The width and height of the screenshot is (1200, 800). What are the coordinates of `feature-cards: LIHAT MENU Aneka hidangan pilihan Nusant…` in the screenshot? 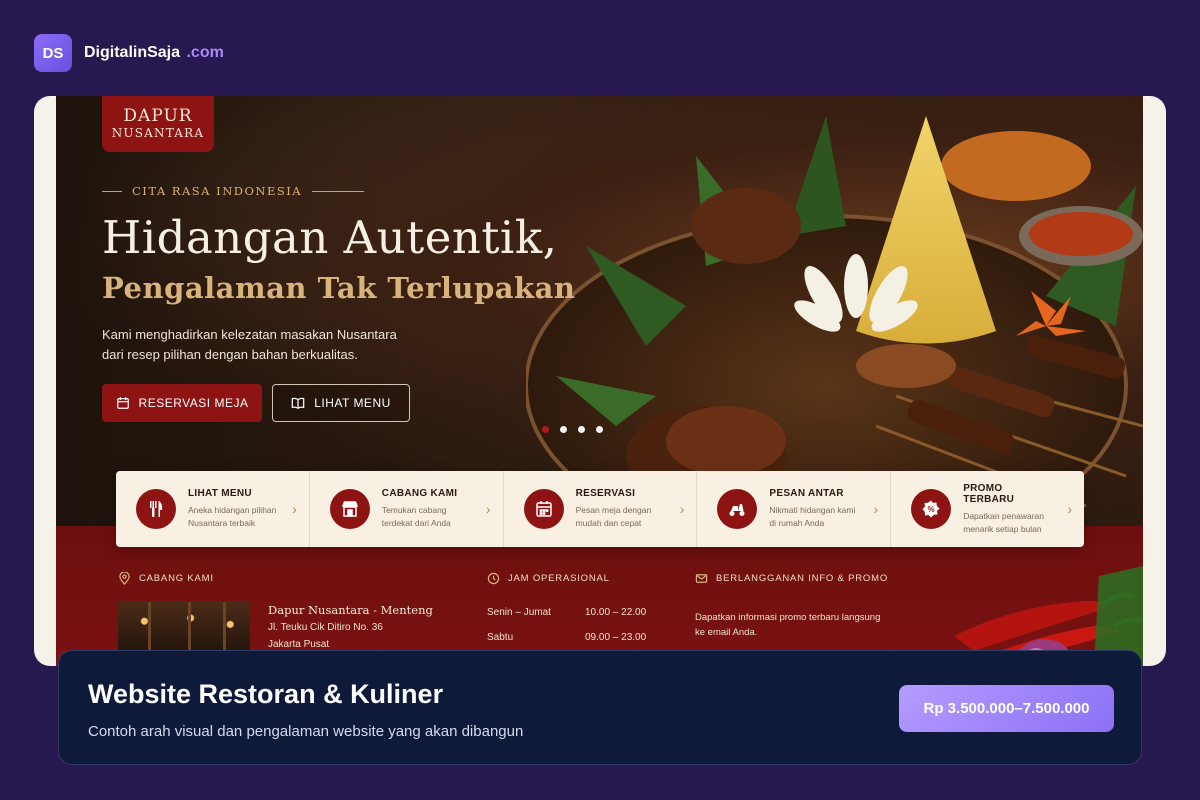 It's located at (600, 509).